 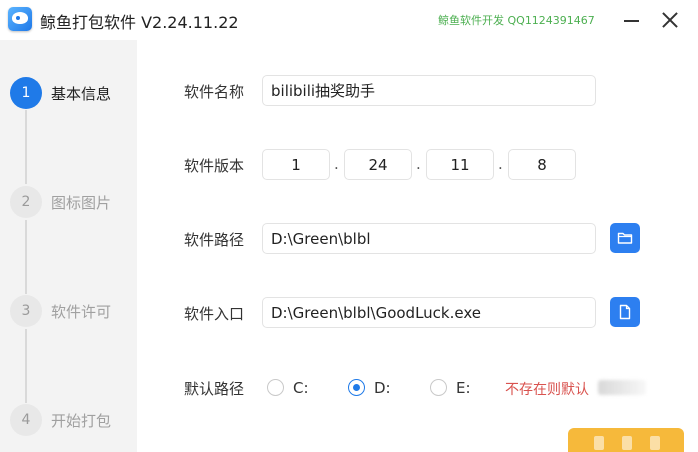 What do you see at coordinates (81, 202) in the screenshot?
I see `step-2-label: 图标图片` at bounding box center [81, 202].